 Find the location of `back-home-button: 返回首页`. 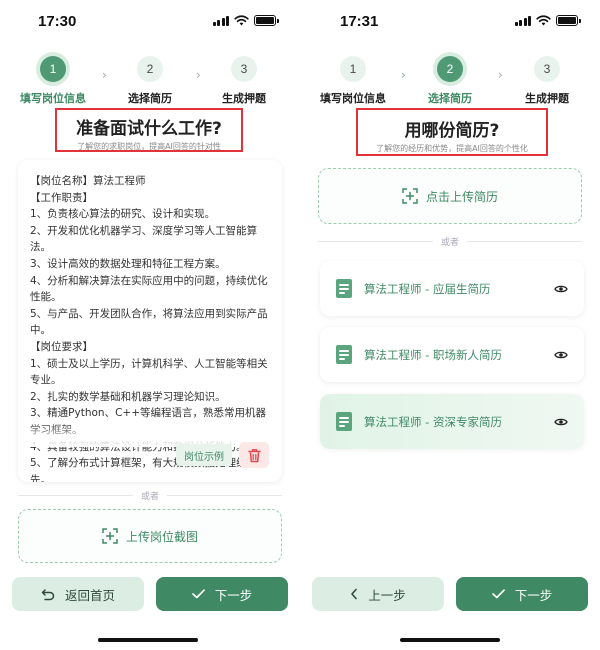

back-home-button: 返回首页 is located at coordinates (78, 594).